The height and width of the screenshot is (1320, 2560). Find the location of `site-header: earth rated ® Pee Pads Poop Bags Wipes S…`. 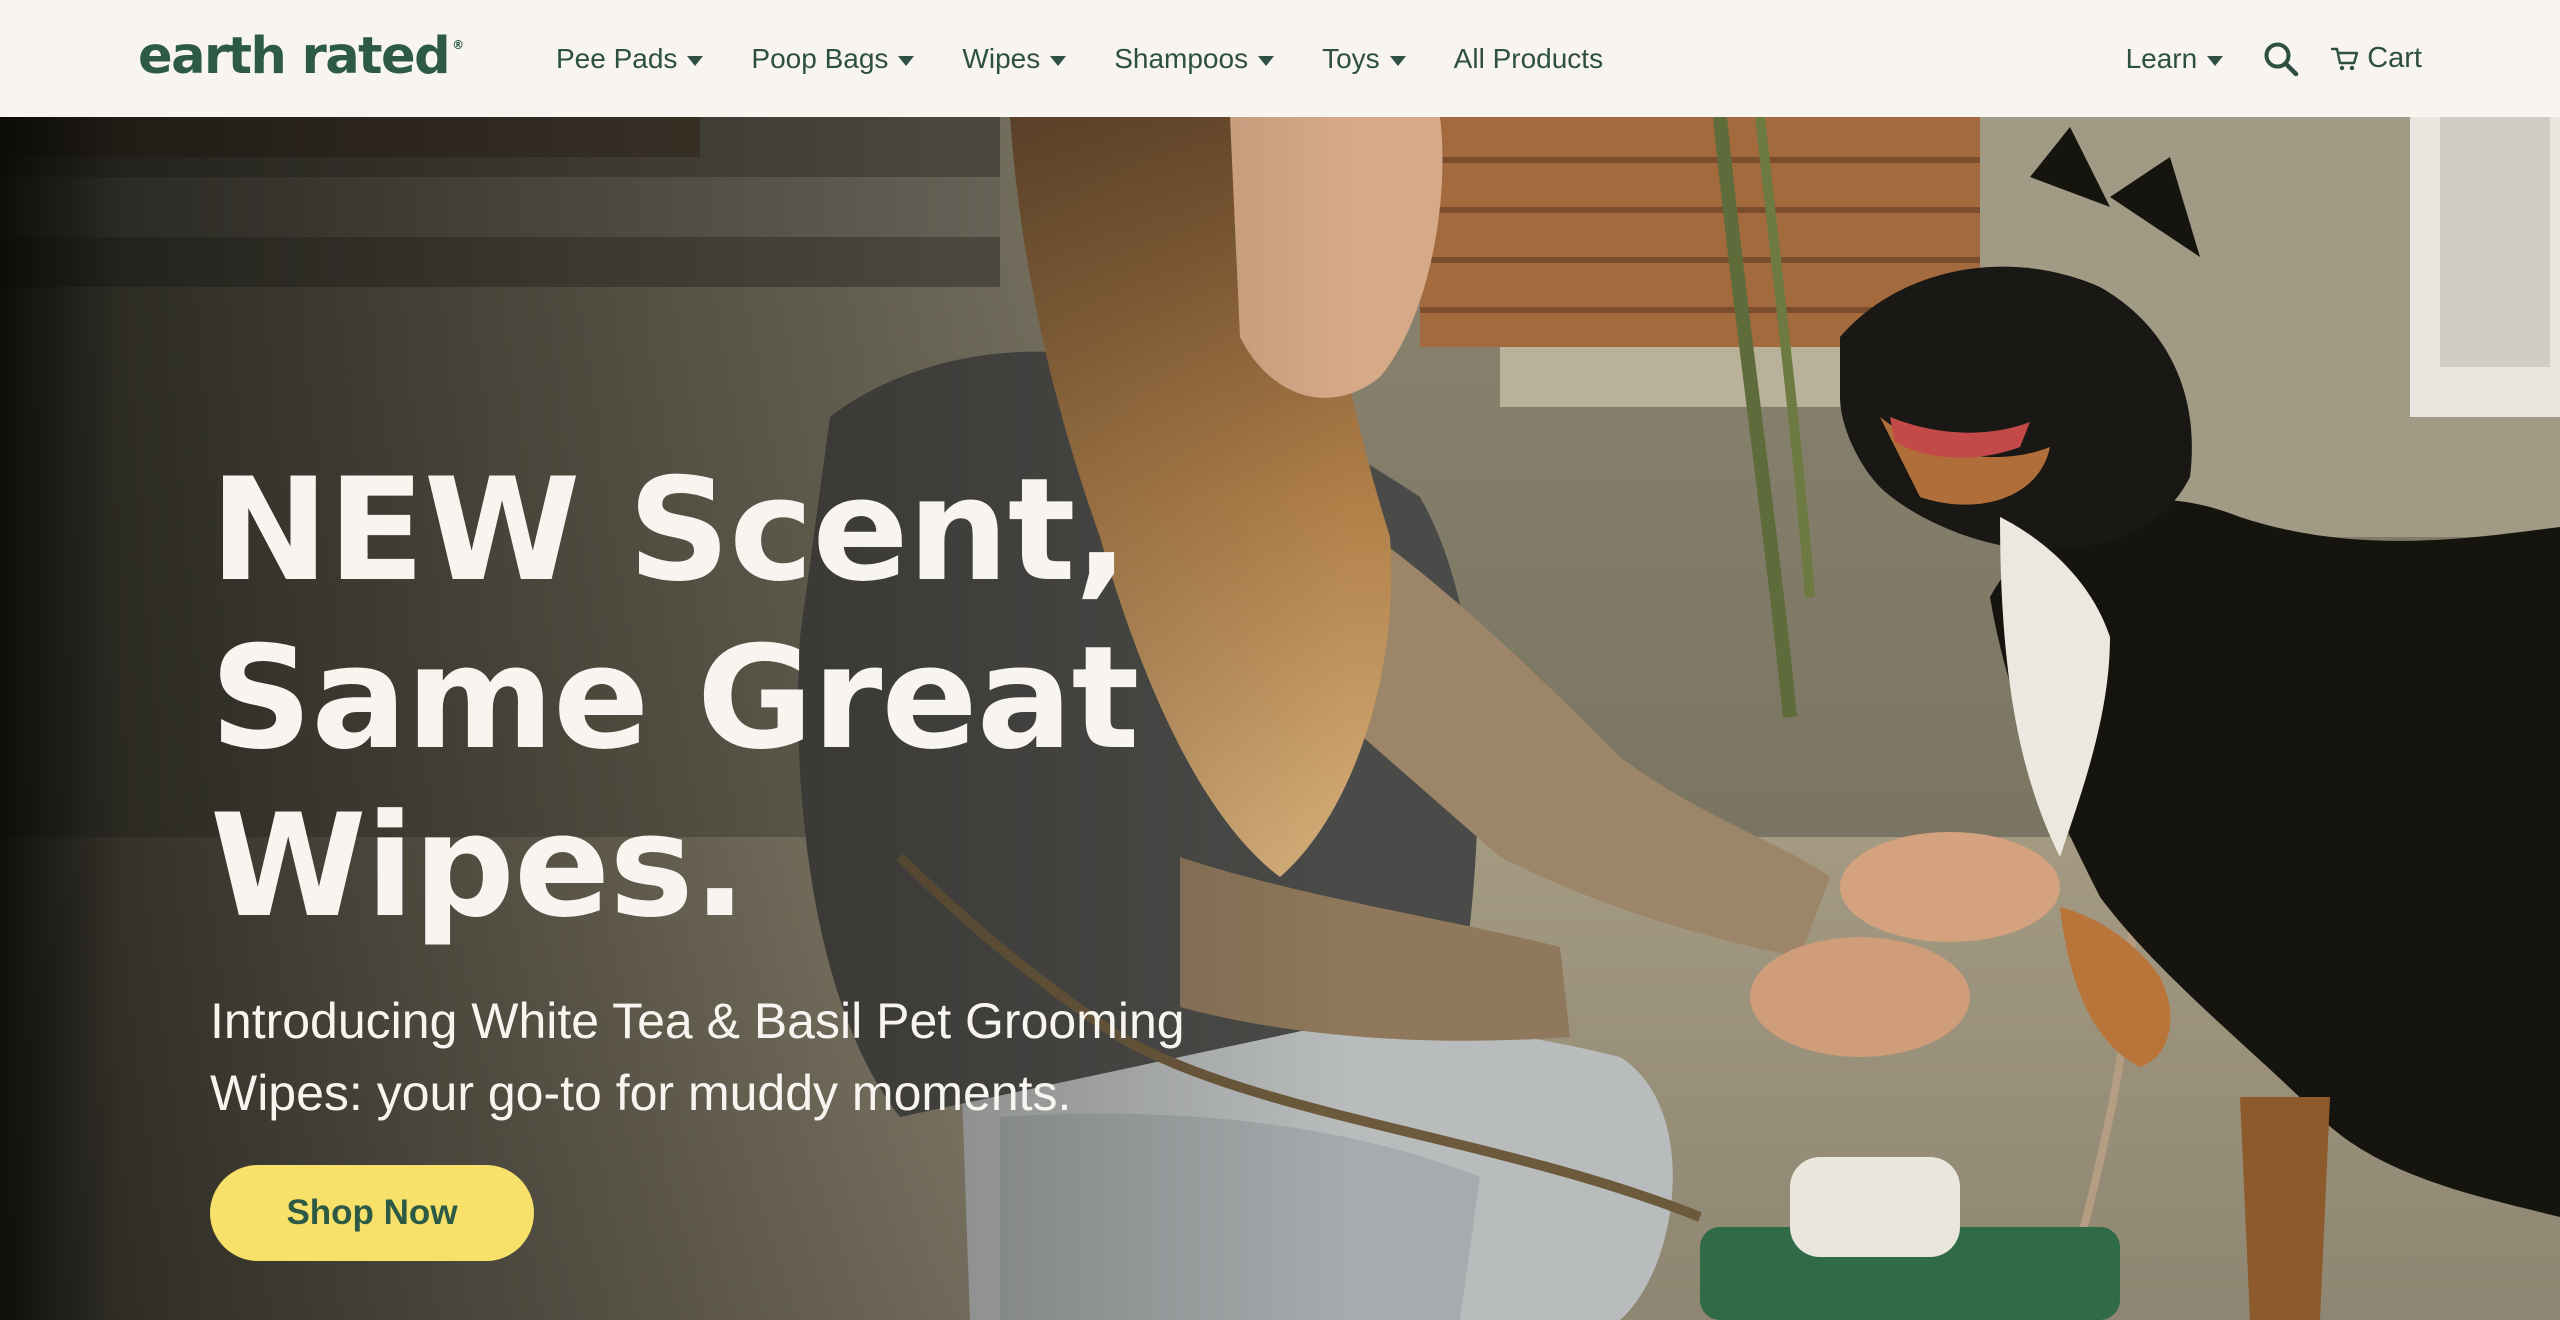

site-header: earth rated ® Pee Pads Poop Bags Wipes S… is located at coordinates (1280, 58).